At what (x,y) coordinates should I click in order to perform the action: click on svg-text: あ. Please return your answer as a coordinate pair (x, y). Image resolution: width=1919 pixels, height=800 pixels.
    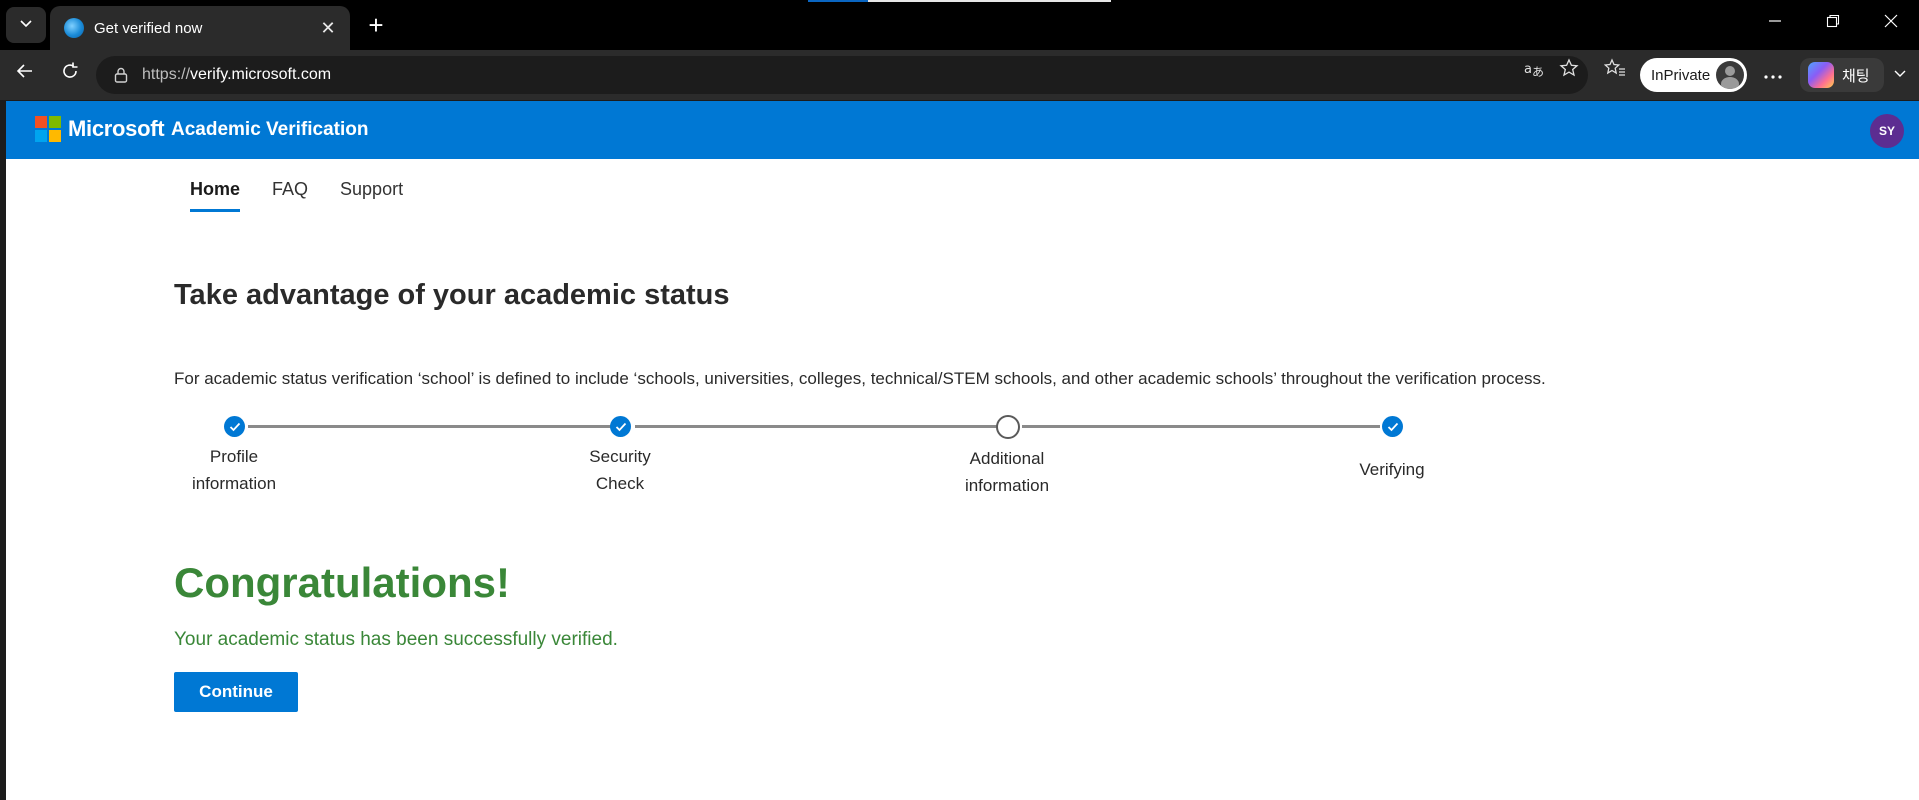
    Looking at the image, I should click on (1538, 72).